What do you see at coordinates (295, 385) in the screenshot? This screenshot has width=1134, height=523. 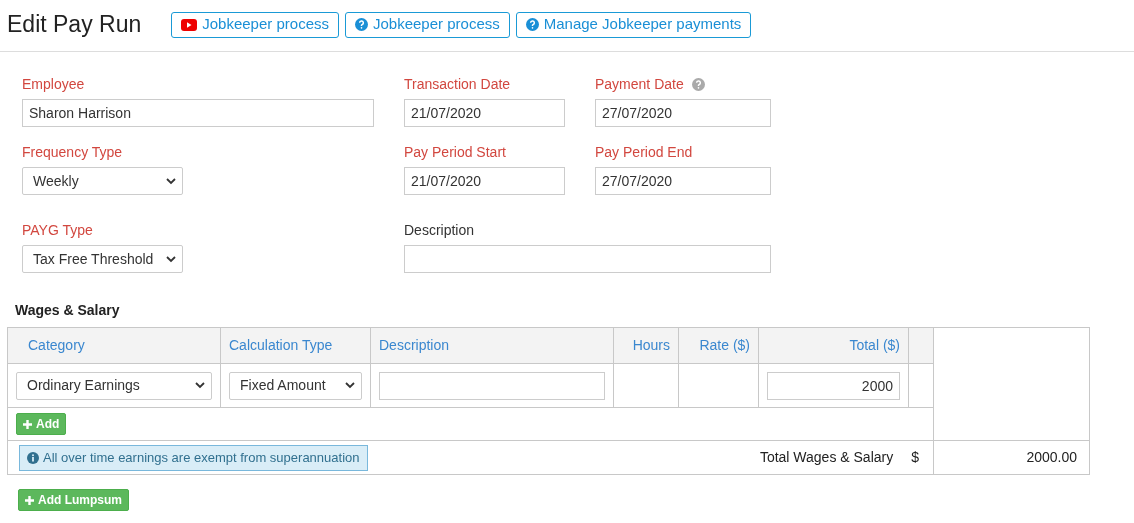 I see `select-field: Fixed Amount` at bounding box center [295, 385].